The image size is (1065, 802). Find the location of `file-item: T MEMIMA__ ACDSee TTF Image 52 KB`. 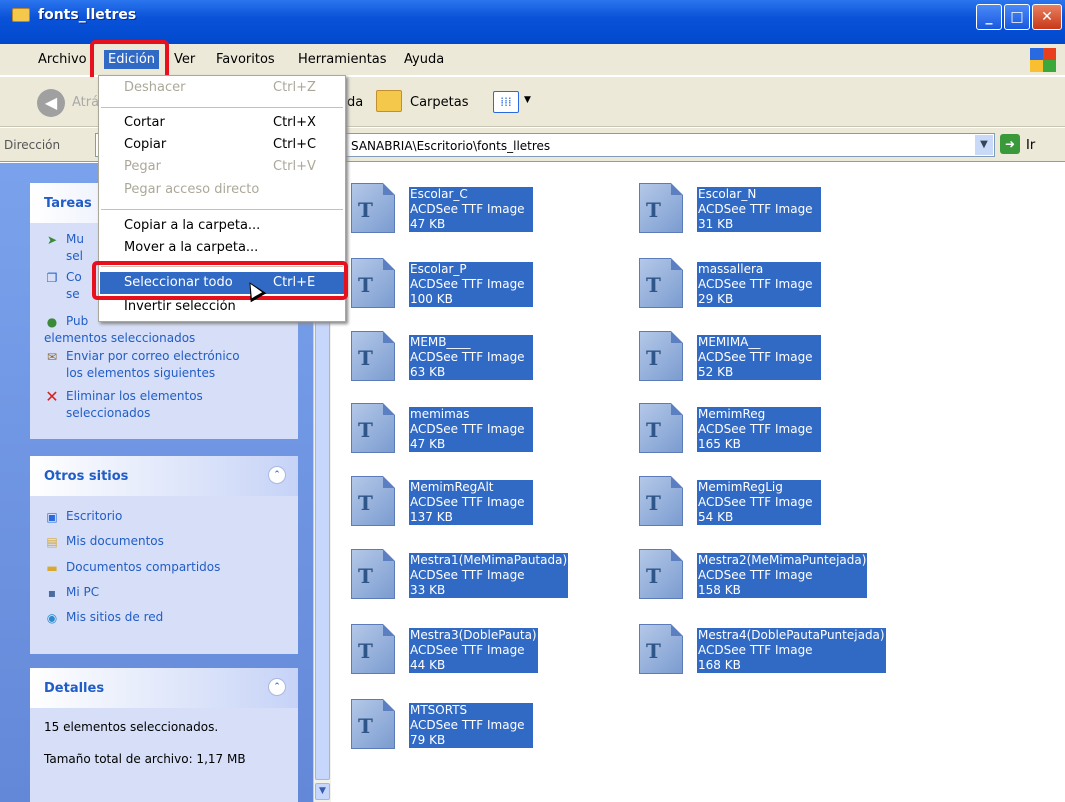

file-item: T MEMIMA__ ACDSee TTF Image 52 KB is located at coordinates (769, 354).